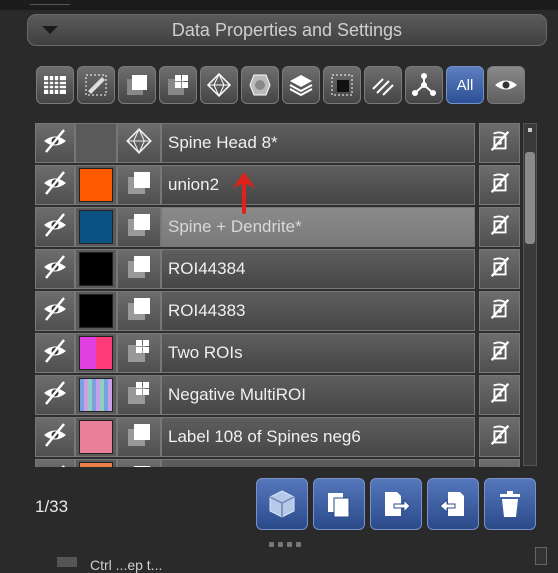  I want to click on list-row: ROI44383, so click(277, 312).